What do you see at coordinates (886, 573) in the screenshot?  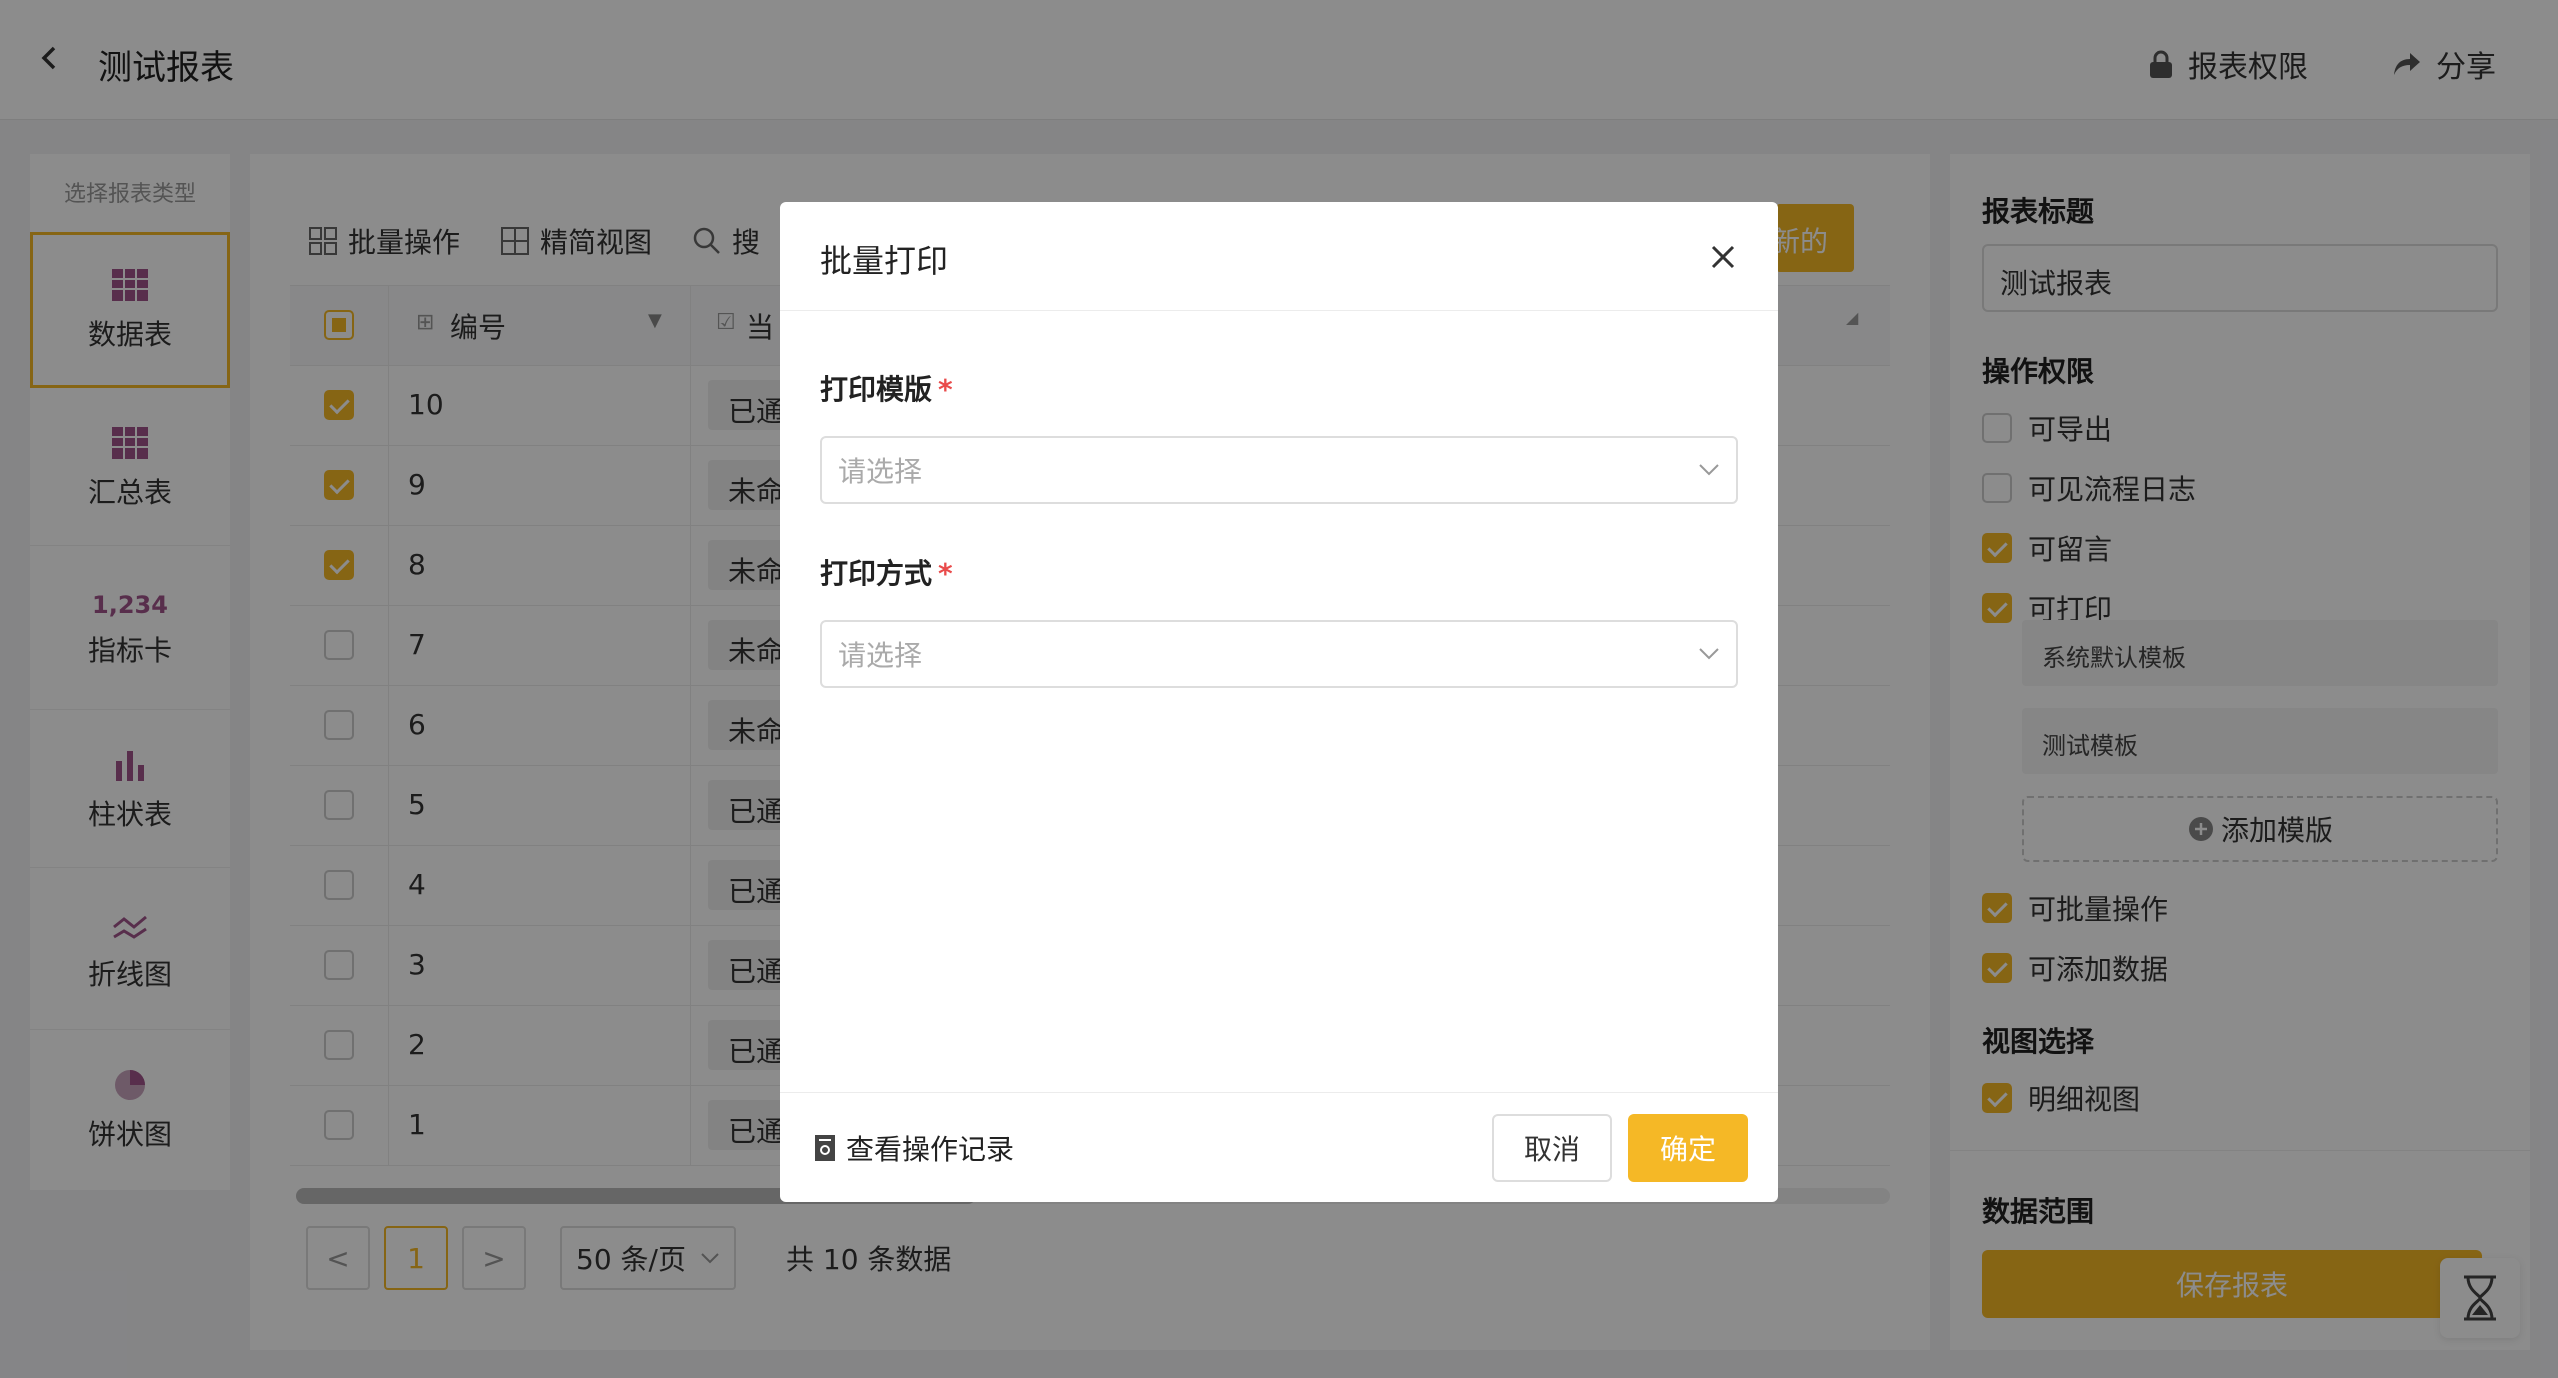 I see `print-mode-label: 打印方式 *` at bounding box center [886, 573].